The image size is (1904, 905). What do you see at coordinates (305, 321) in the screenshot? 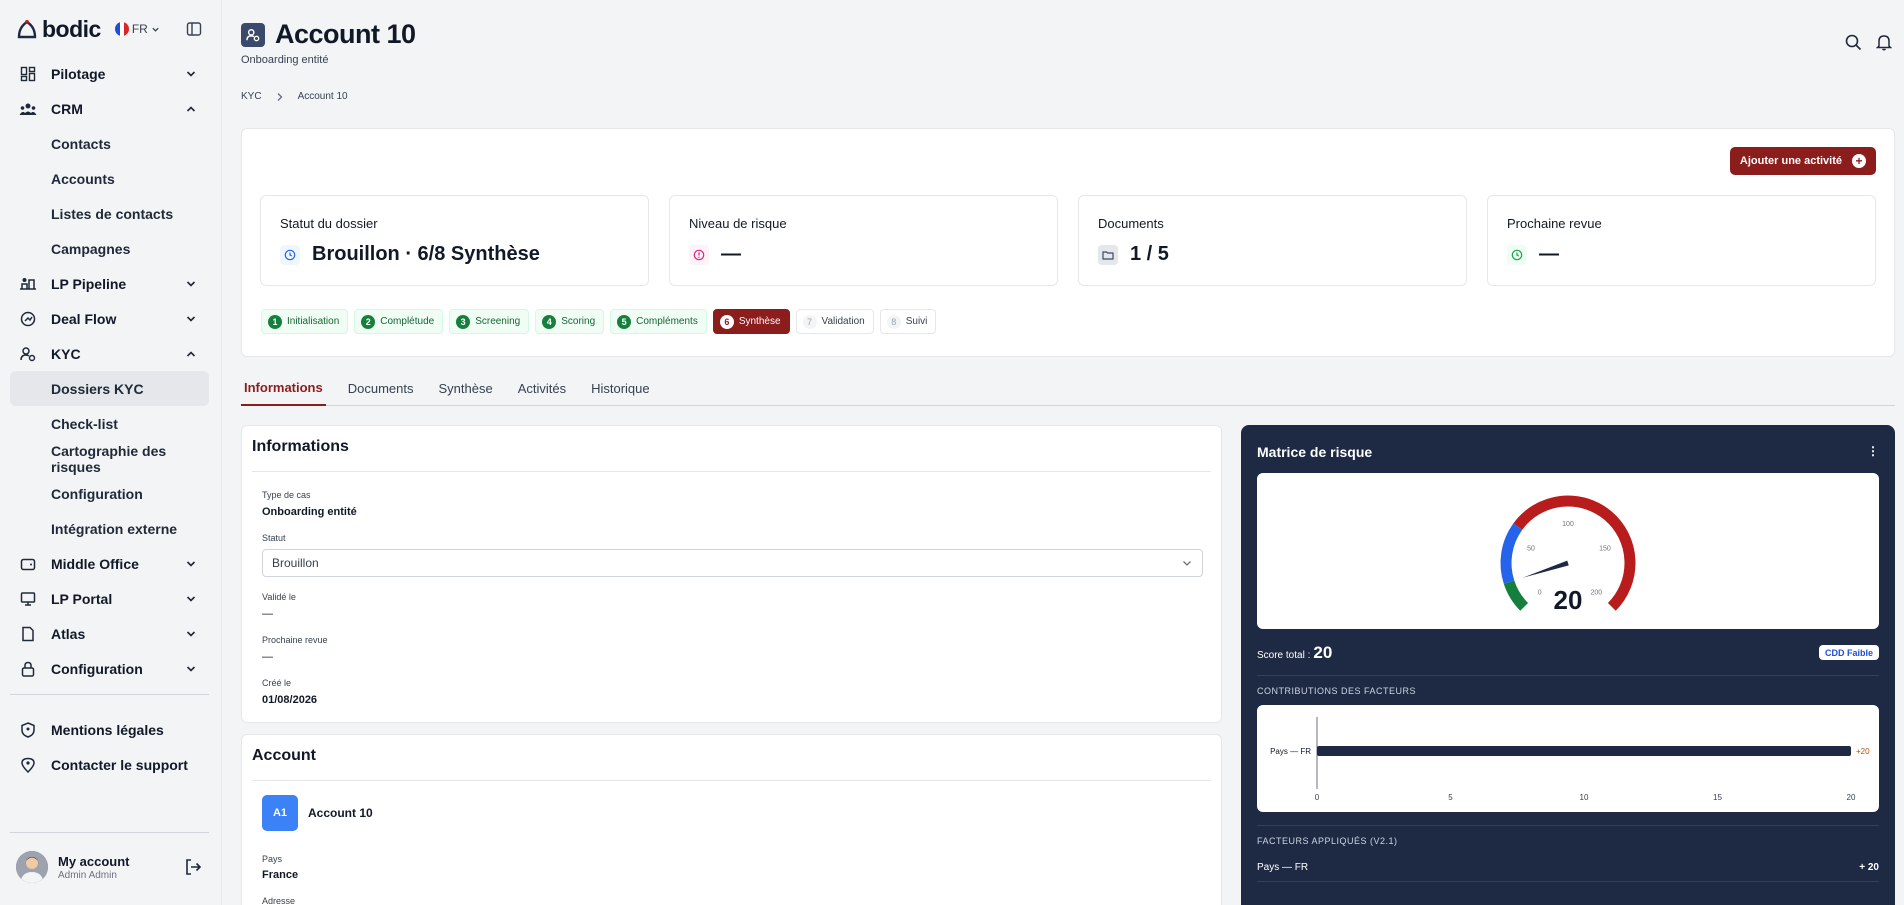
I see `step-initialisation: 1 Initialisation` at bounding box center [305, 321].